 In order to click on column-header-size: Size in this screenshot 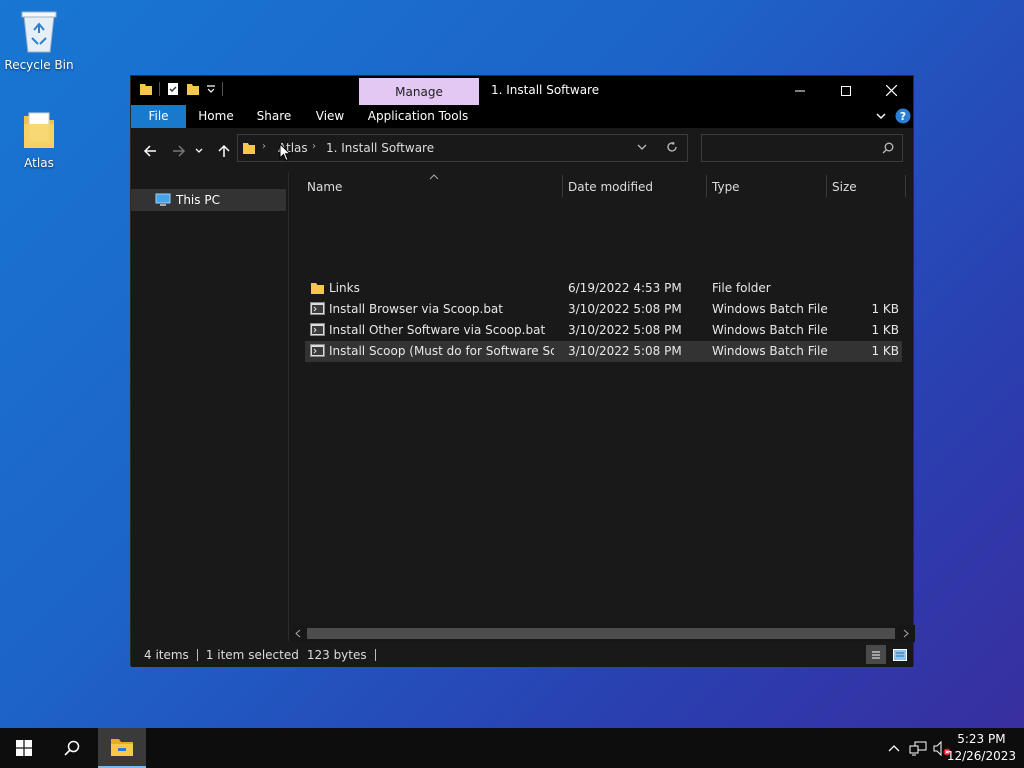, I will do `click(867, 187)`.